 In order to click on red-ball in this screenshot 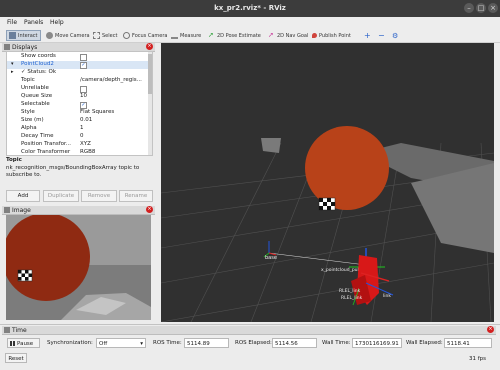, I will do `click(347, 168)`.